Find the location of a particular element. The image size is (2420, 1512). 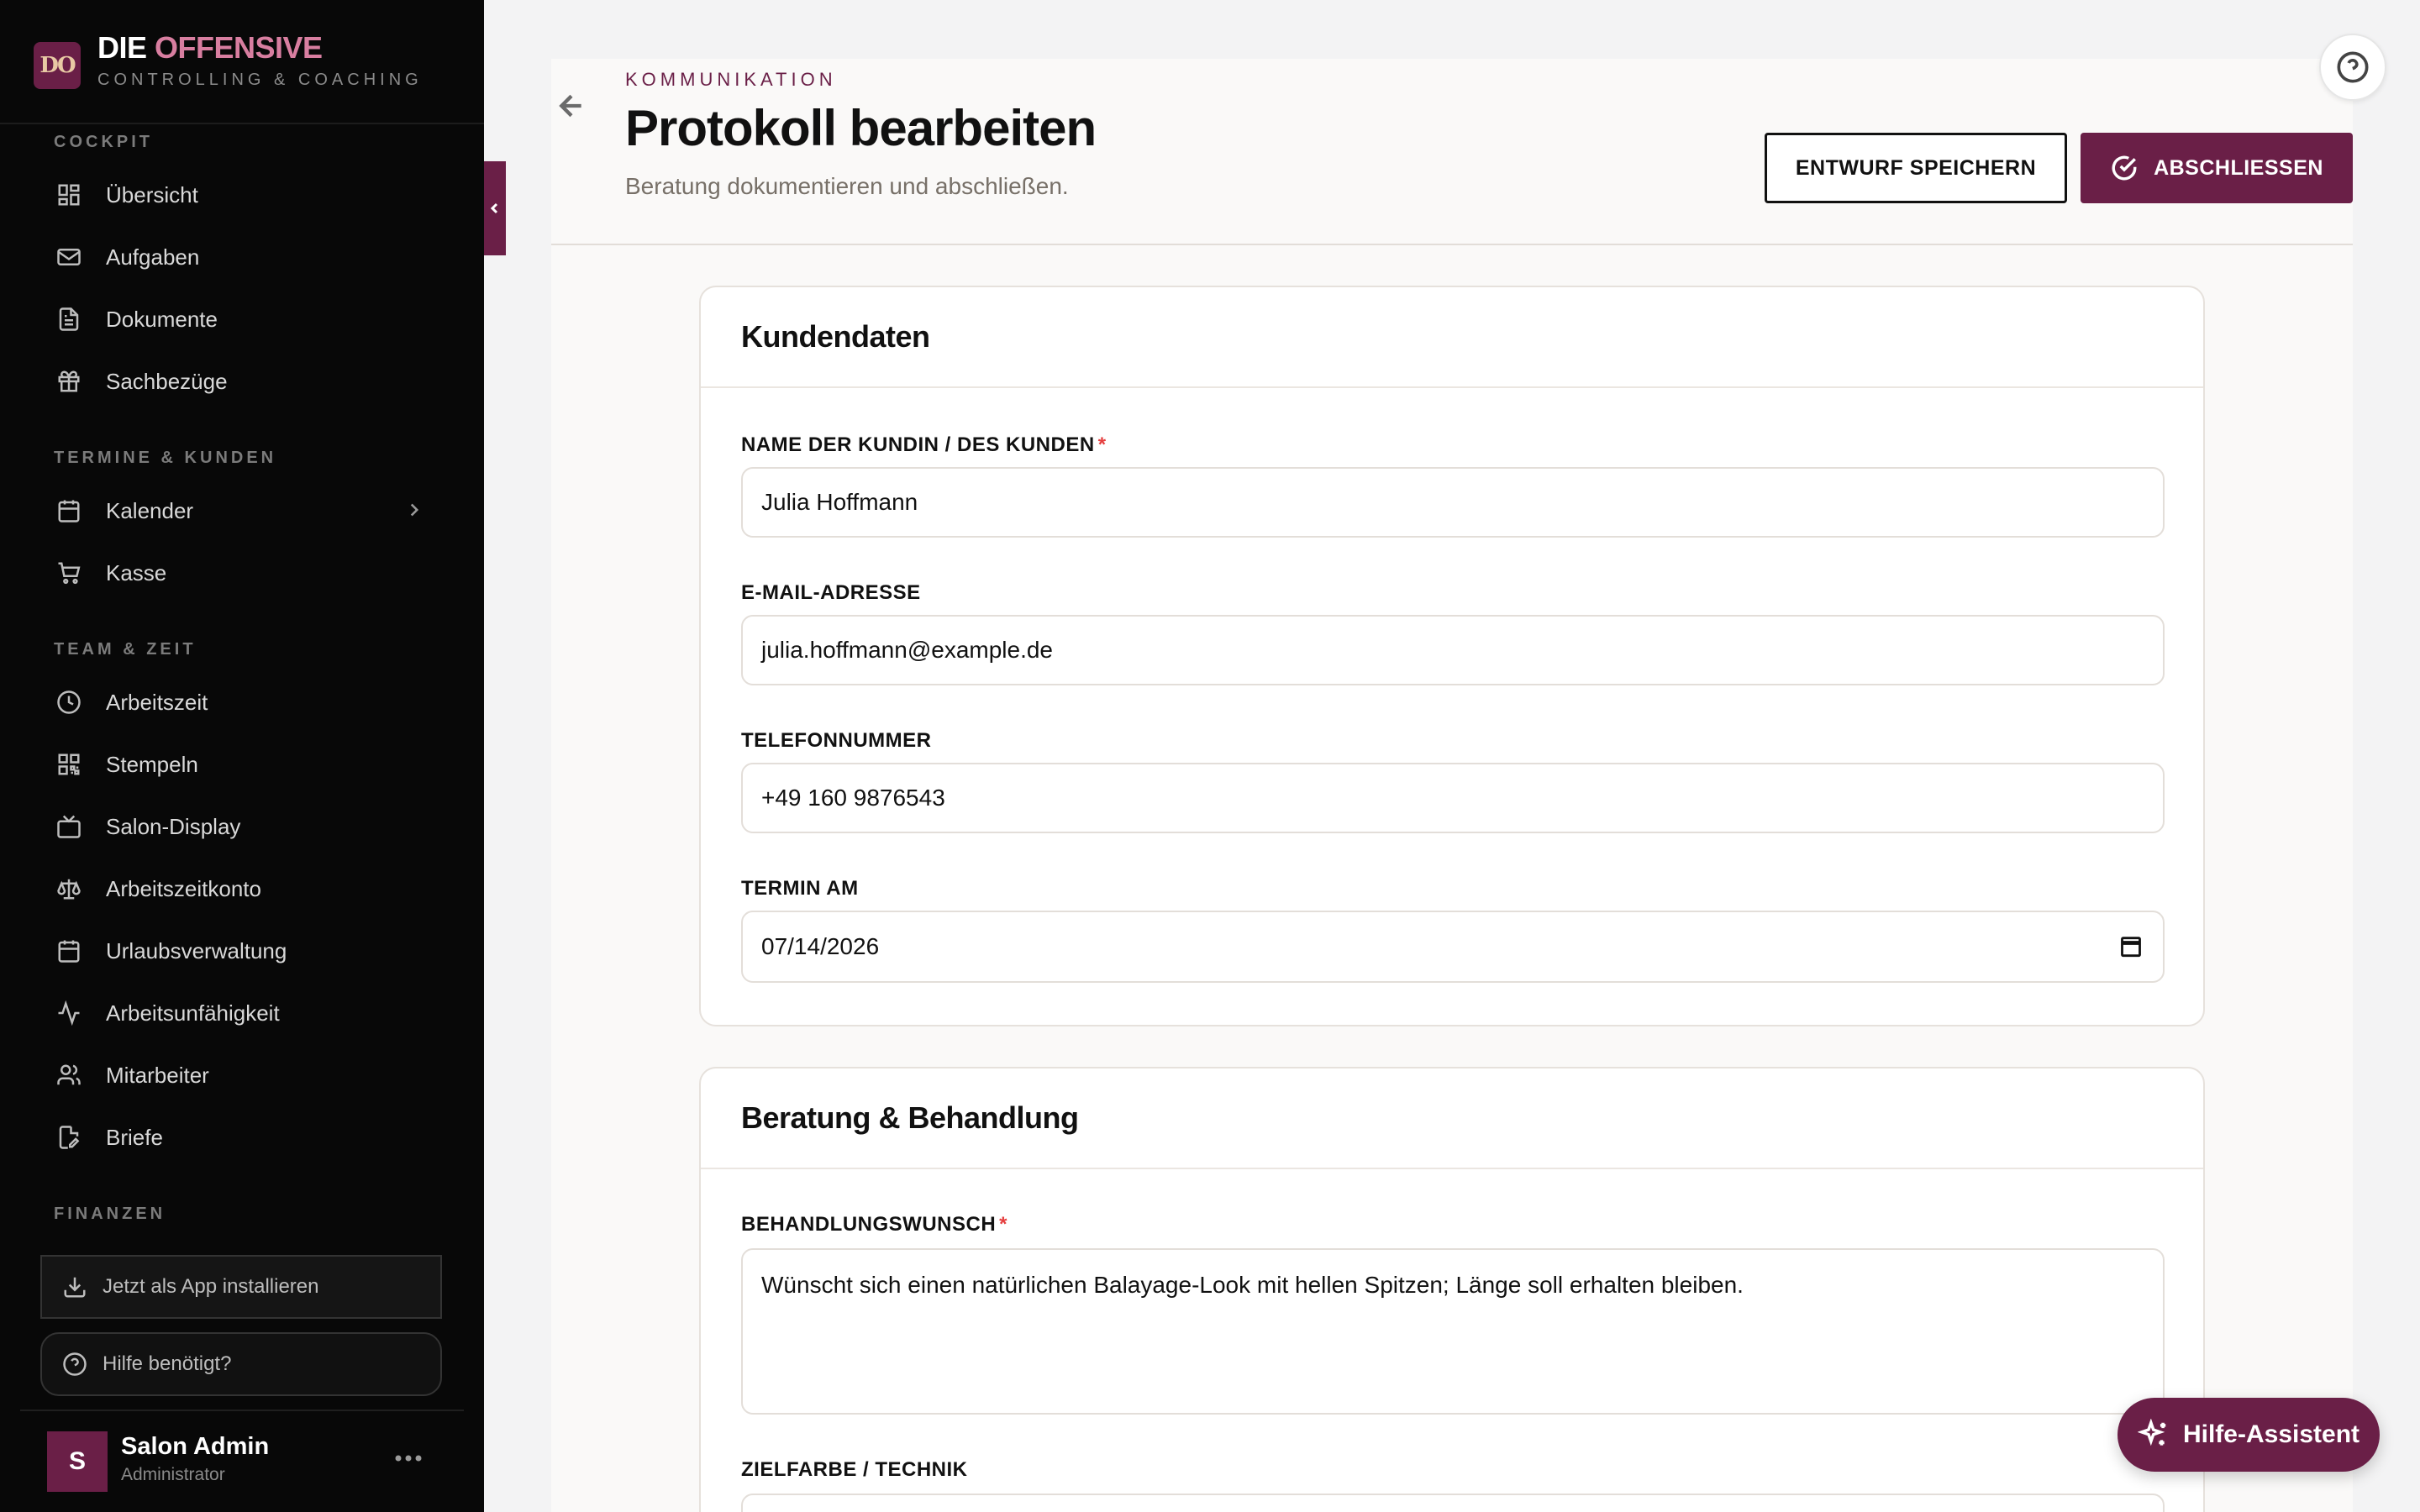

sidebar-item-stempeln: Stempeln is located at coordinates (240, 764).